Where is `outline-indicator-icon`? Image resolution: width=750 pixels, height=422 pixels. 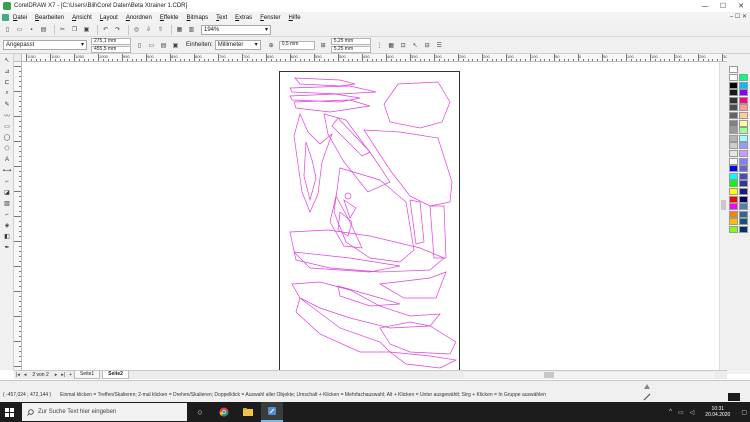 outline-indicator-icon is located at coordinates (647, 397).